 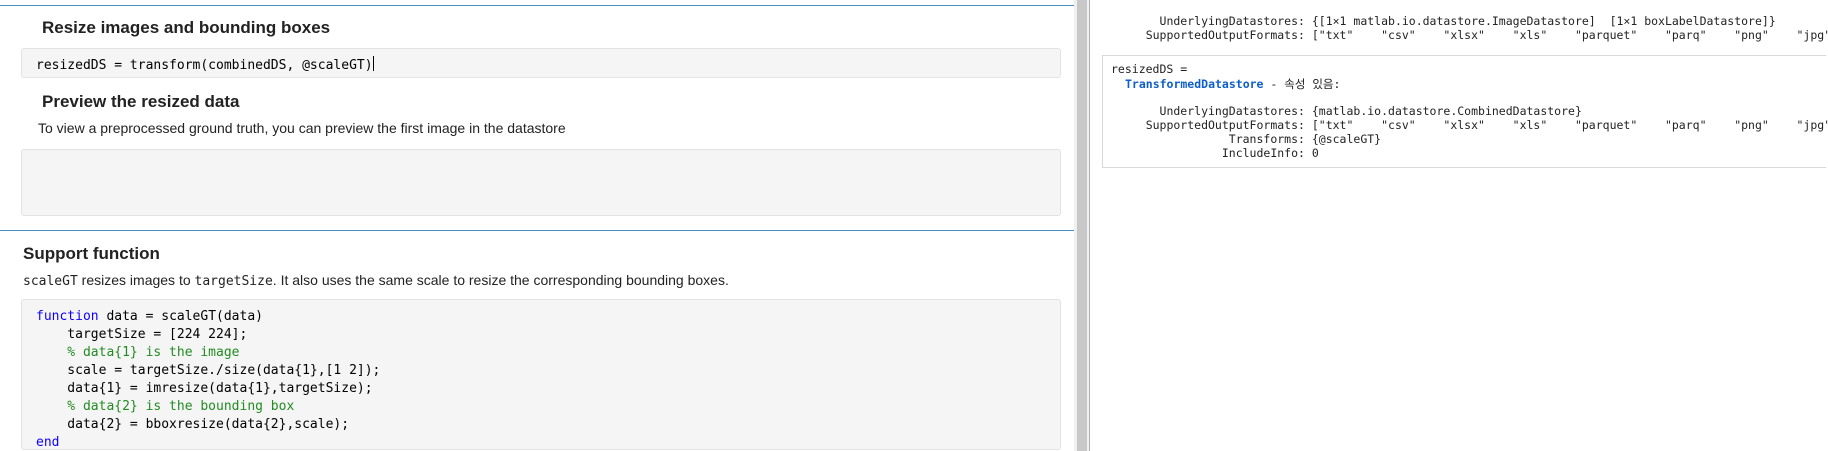 I want to click on text-caret, so click(x=373, y=63).